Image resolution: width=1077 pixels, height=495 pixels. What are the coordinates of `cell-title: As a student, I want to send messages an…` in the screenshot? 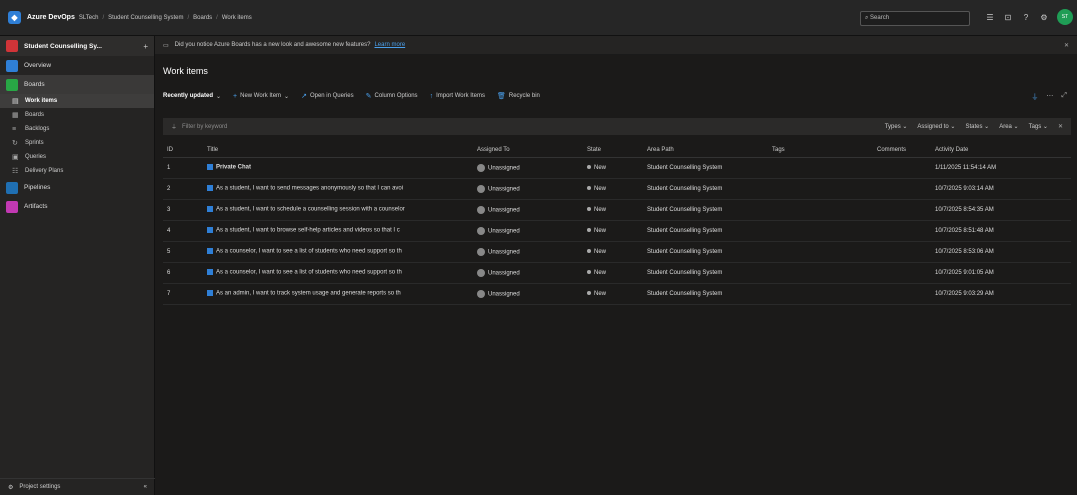 It's located at (338, 189).